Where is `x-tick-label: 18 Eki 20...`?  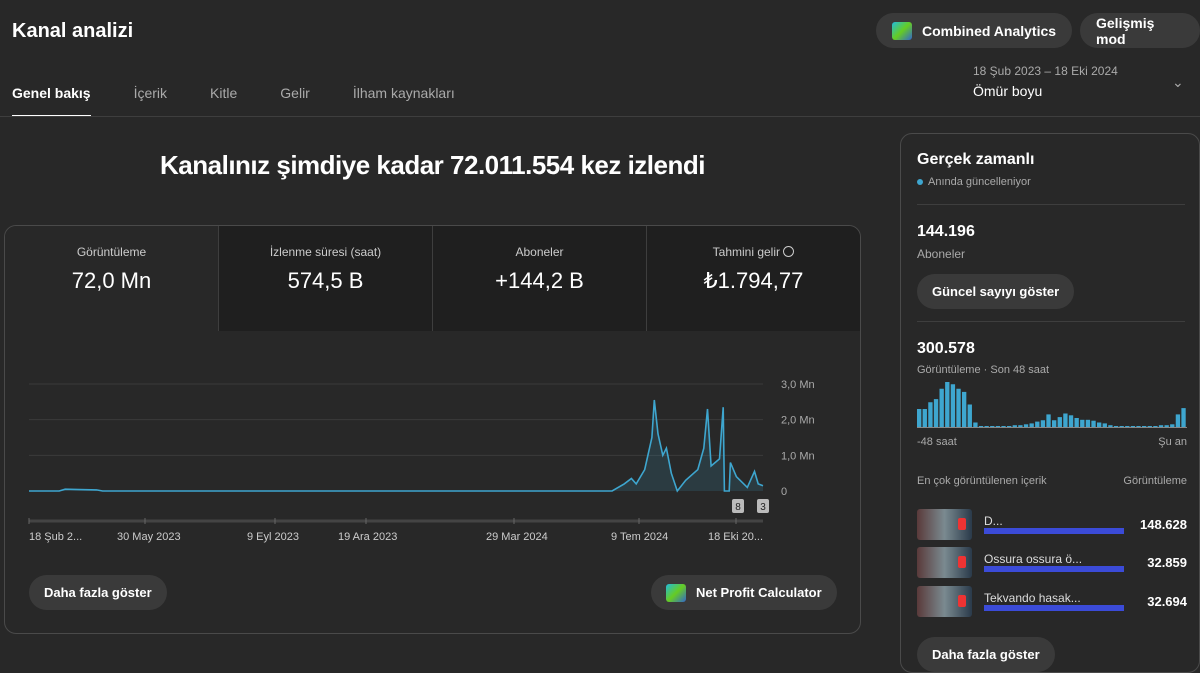
x-tick-label: 18 Eki 20... is located at coordinates (735, 537).